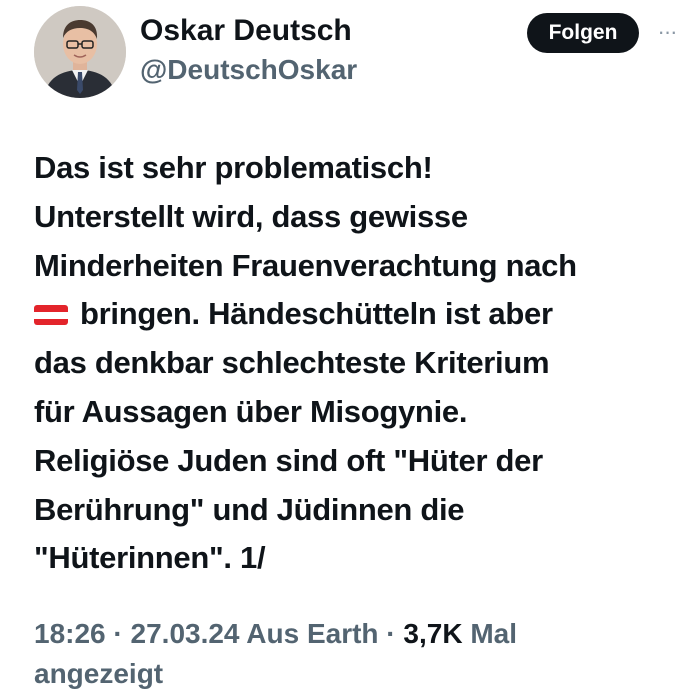 Image resolution: width=700 pixels, height=700 pixels. What do you see at coordinates (305, 265) in the screenshot?
I see `tweet-line: Minderheiten Frauenverachtung nach` at bounding box center [305, 265].